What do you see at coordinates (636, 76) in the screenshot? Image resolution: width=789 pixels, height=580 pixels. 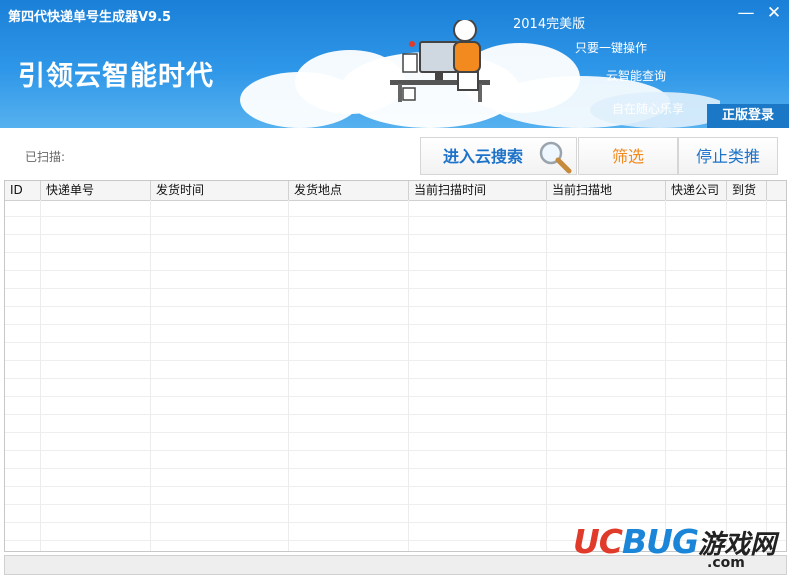 I see `tagline-cloud-query: 云智能查询` at bounding box center [636, 76].